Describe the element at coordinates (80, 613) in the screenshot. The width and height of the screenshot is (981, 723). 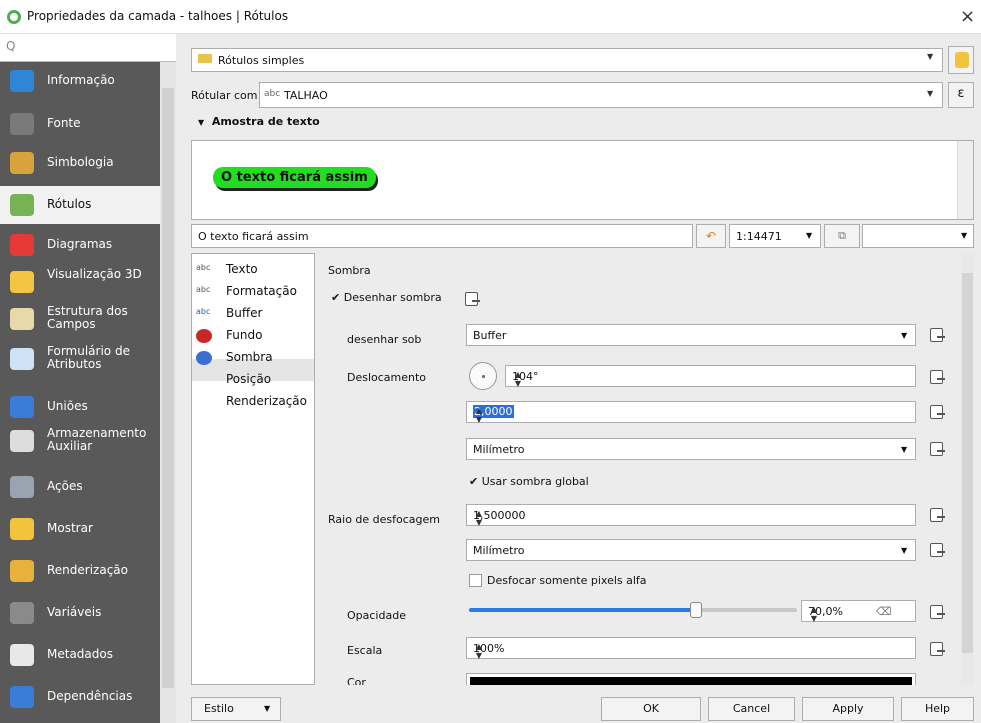
I see `sidebar-item: Variáveis` at that location.